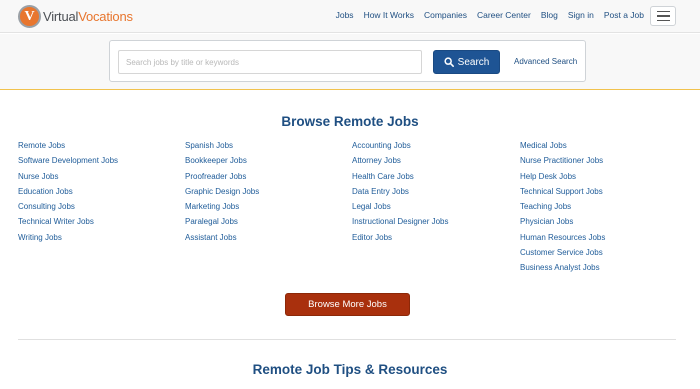 Image resolution: width=700 pixels, height=389 pixels. I want to click on tips-title: Remote Job Tips & Resources, so click(350, 369).